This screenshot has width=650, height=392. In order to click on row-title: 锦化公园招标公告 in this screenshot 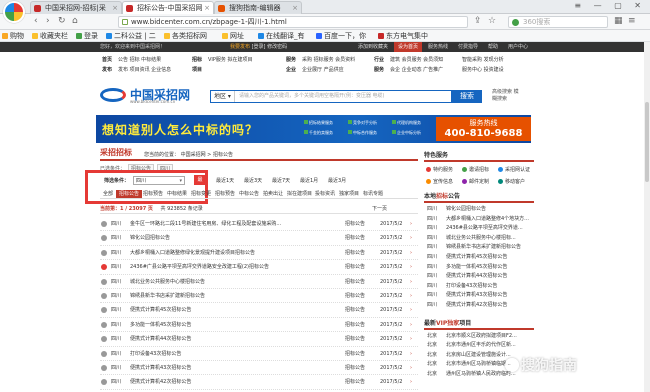, I will do `click(221, 238)`.